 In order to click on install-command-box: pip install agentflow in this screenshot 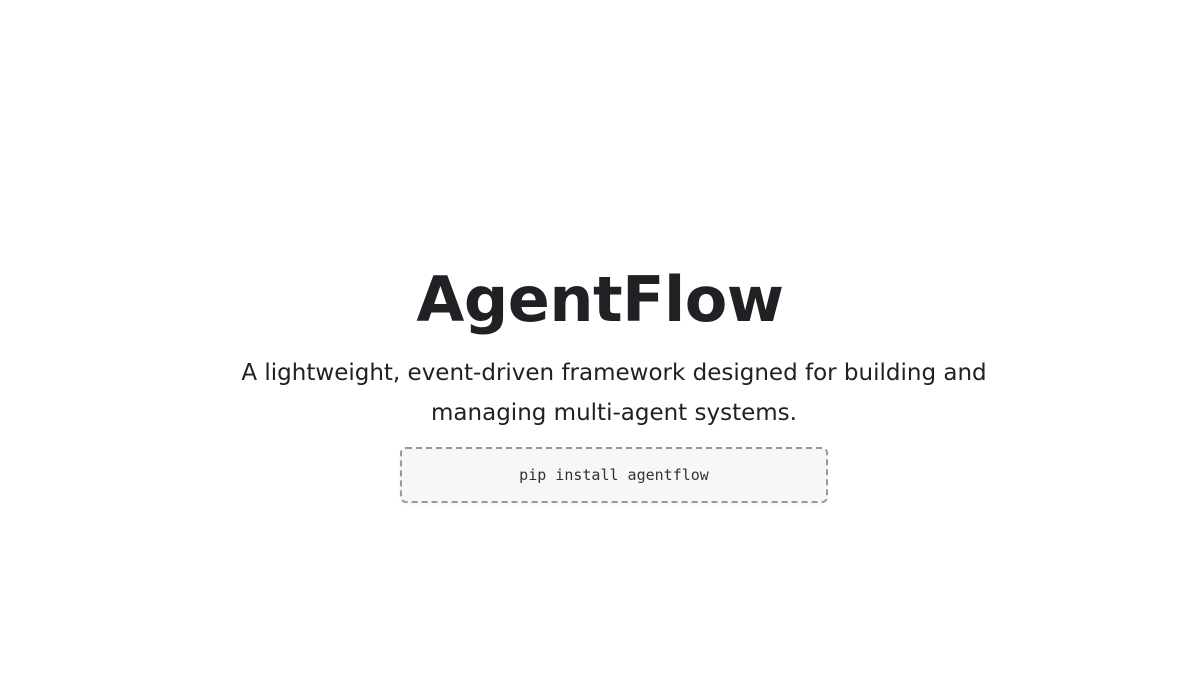, I will do `click(614, 475)`.